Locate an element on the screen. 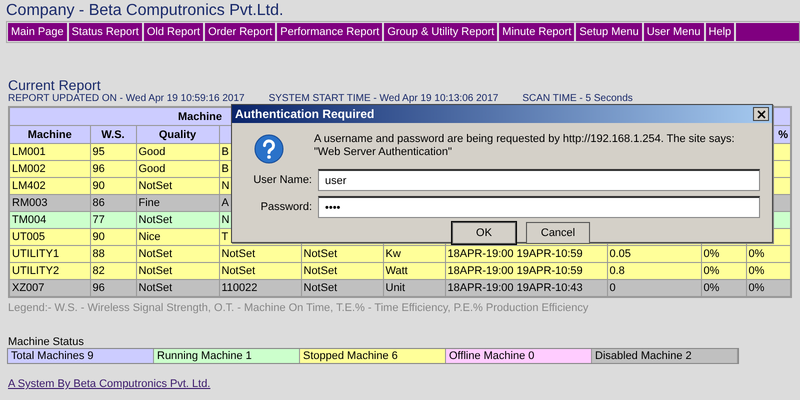 This screenshot has height=400, width=800. table-cell: UT005 is located at coordinates (29, 237).